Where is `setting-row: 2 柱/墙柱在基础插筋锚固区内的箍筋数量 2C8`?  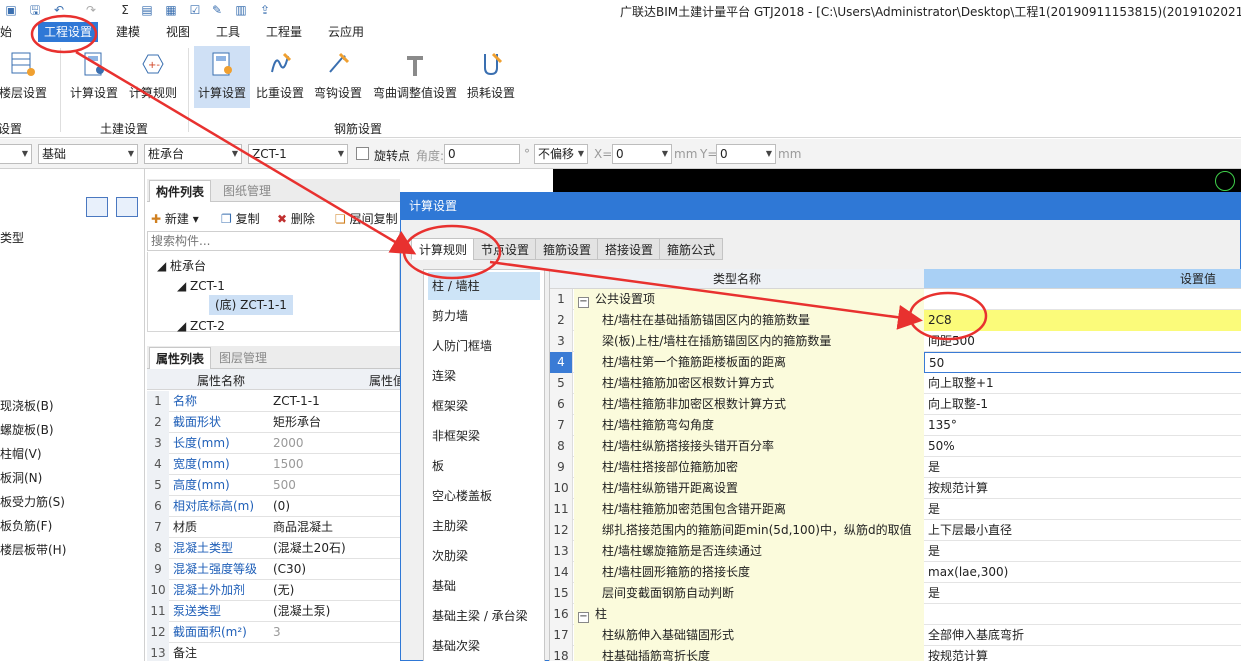
setting-row: 2 柱/墙柱在基础插筋锚固区内的箍筋数量 2C8 is located at coordinates (895, 320).